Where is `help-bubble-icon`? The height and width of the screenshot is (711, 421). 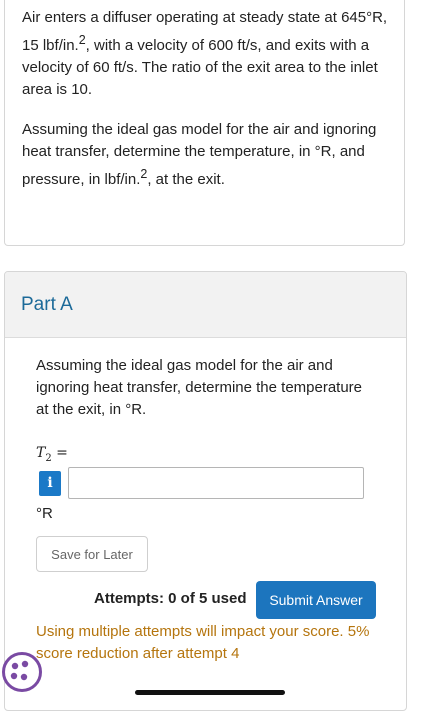 help-bubble-icon is located at coordinates (22, 672).